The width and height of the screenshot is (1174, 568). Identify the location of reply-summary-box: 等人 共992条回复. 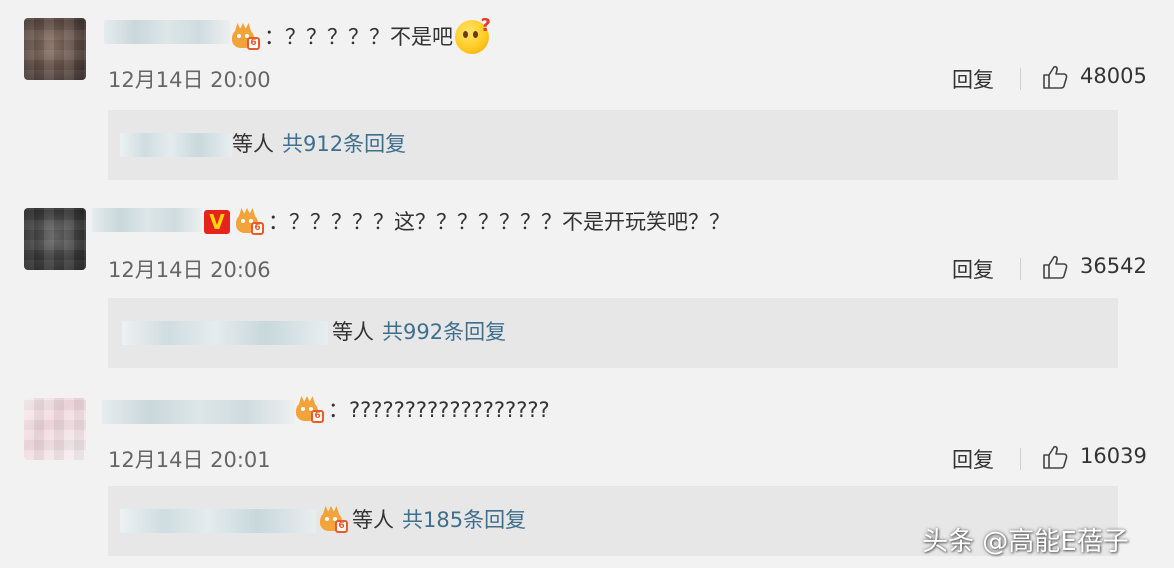
(613, 333).